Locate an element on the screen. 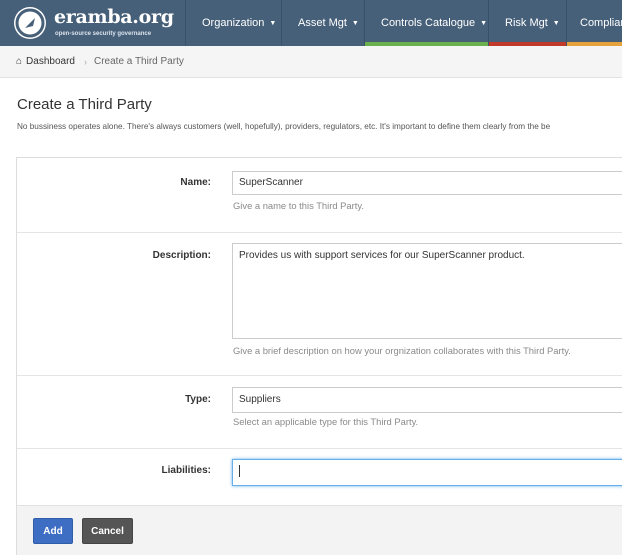  text-cursor-icon is located at coordinates (239, 471).